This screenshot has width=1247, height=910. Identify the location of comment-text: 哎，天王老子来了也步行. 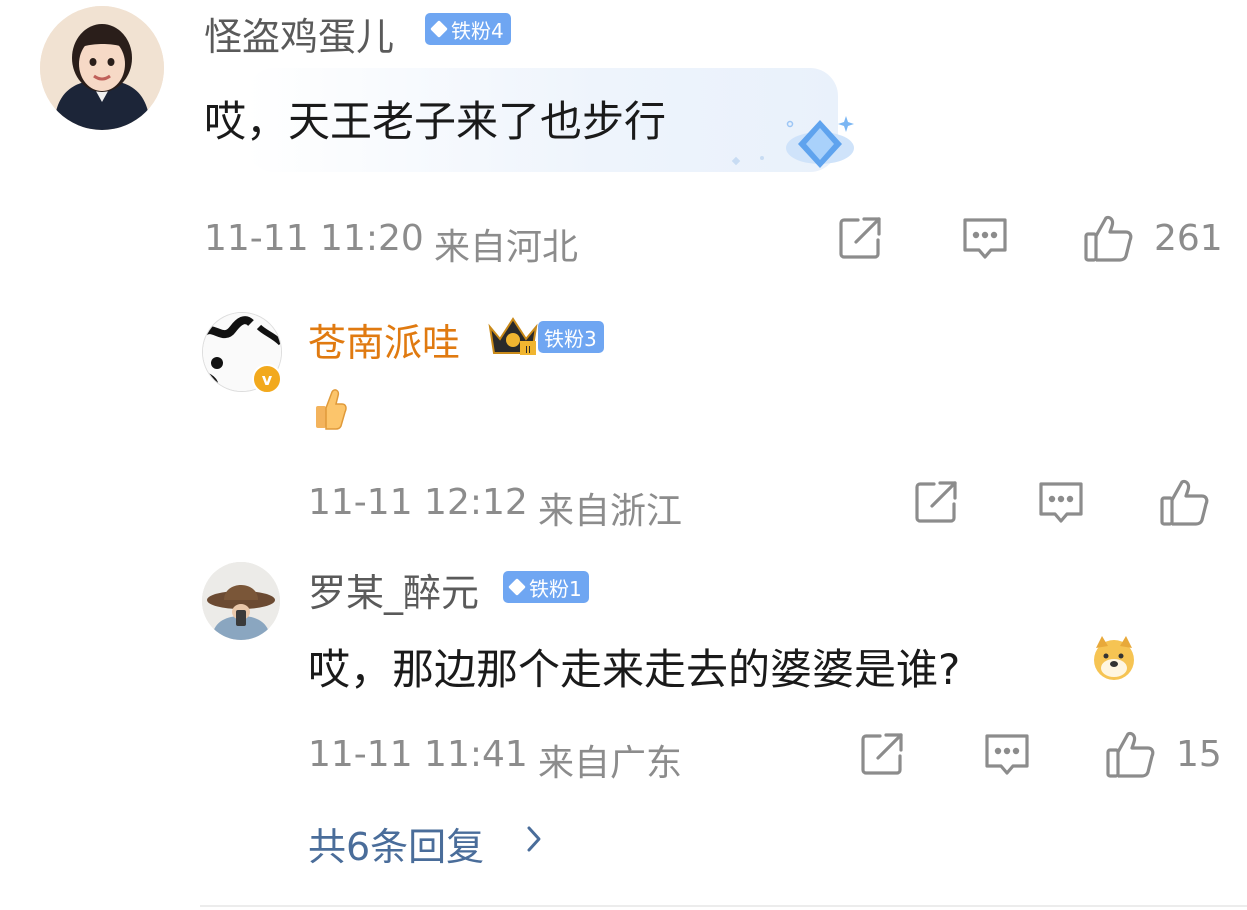
(435, 121).